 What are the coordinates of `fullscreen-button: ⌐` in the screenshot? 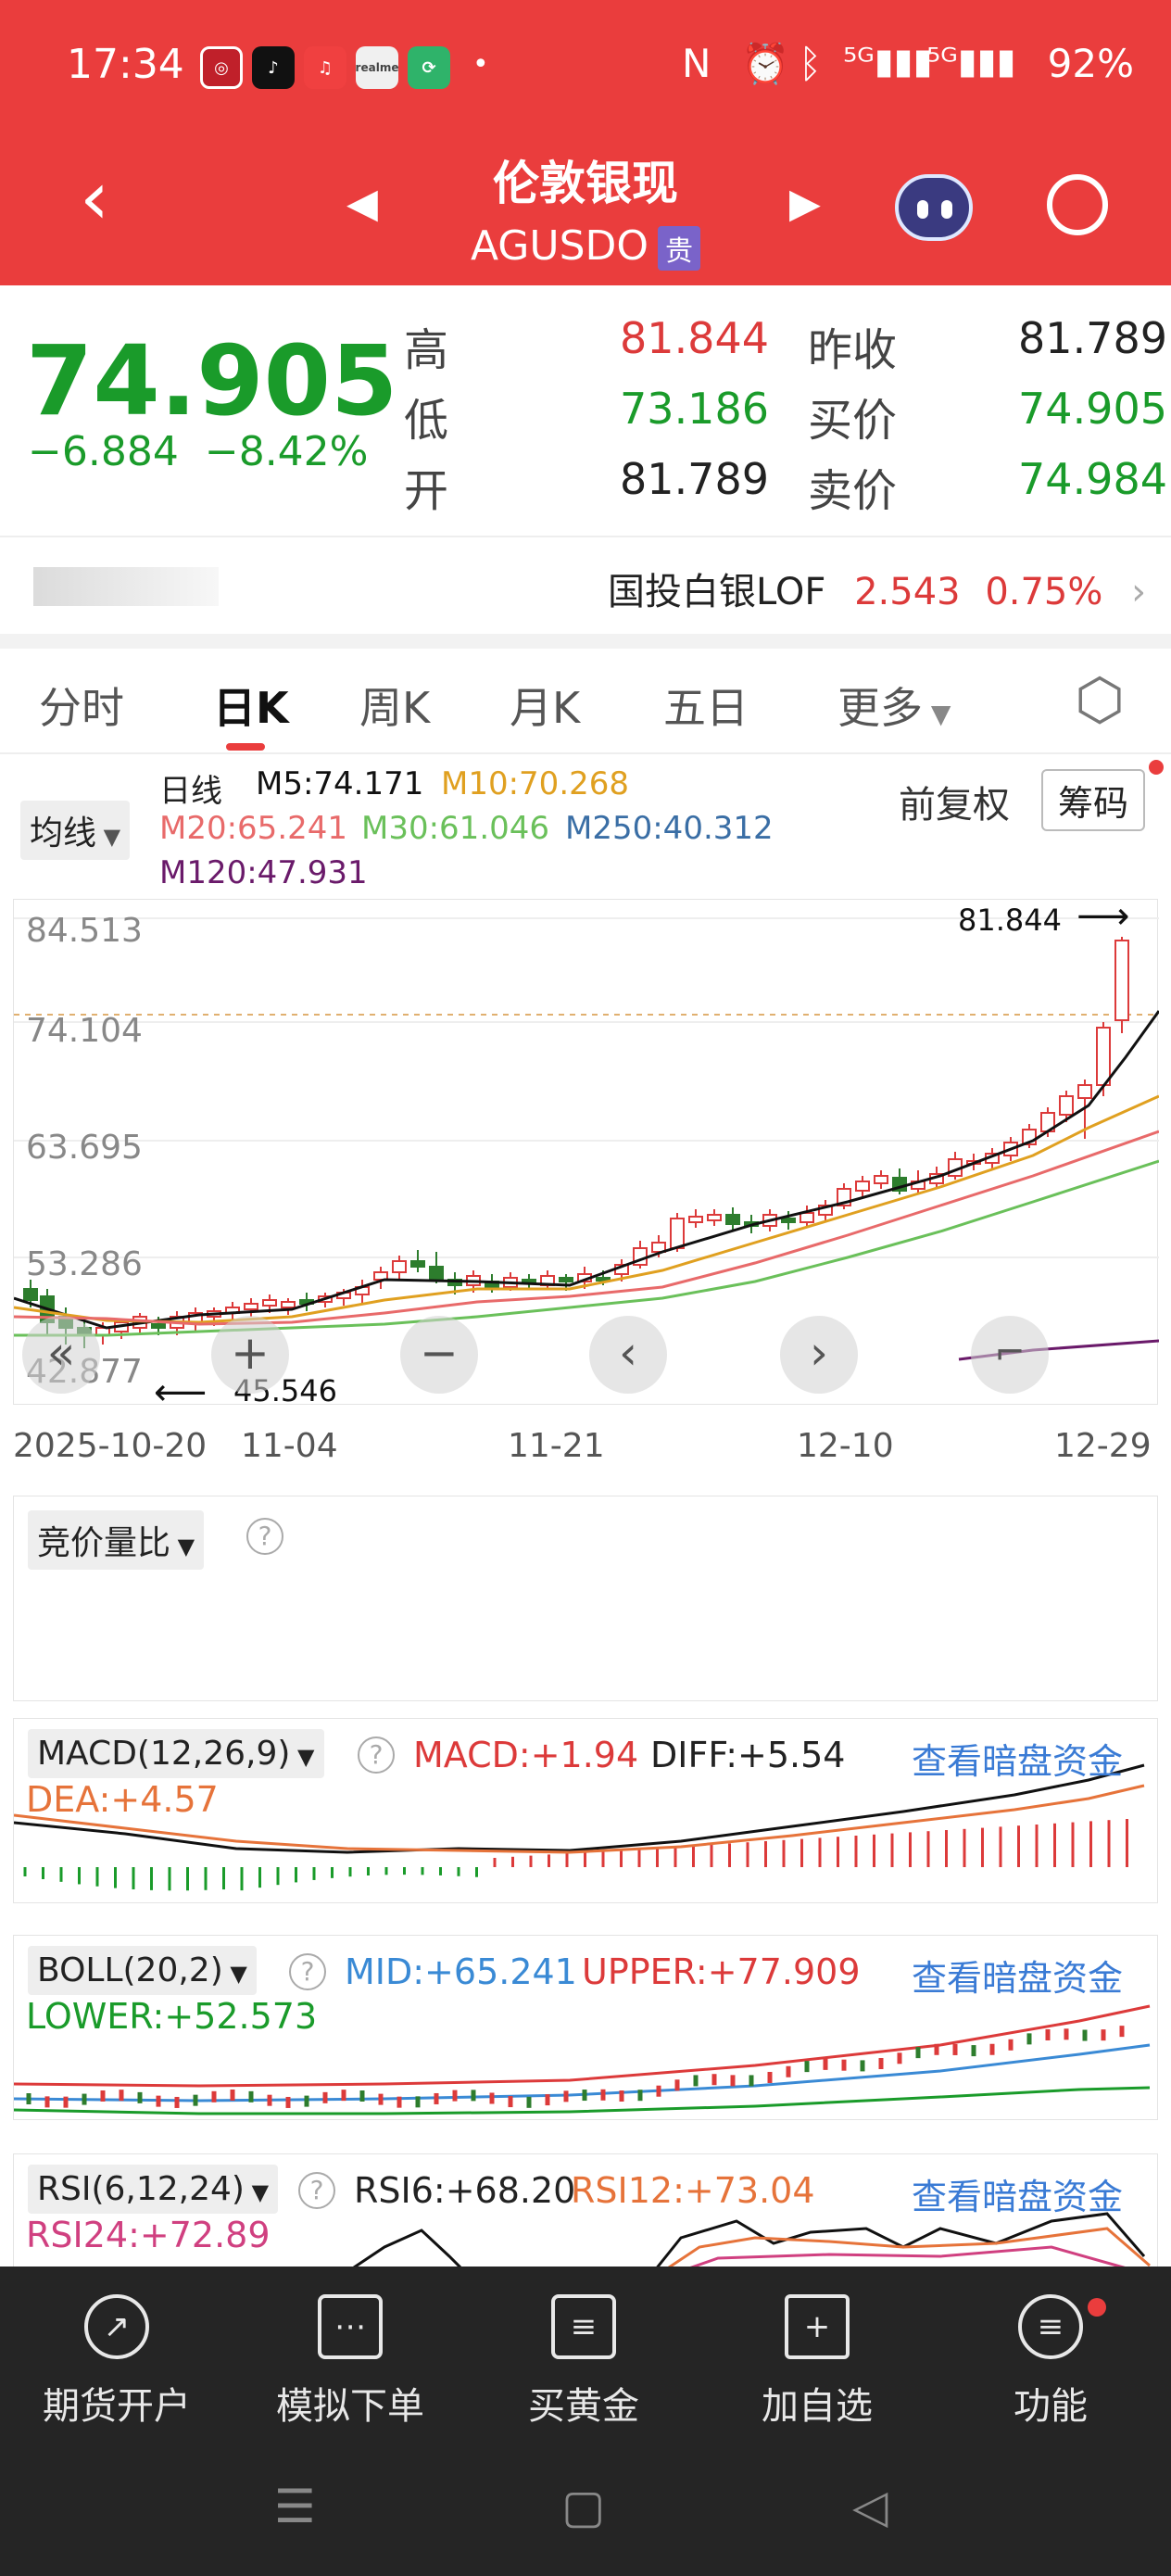 It's located at (1010, 1355).